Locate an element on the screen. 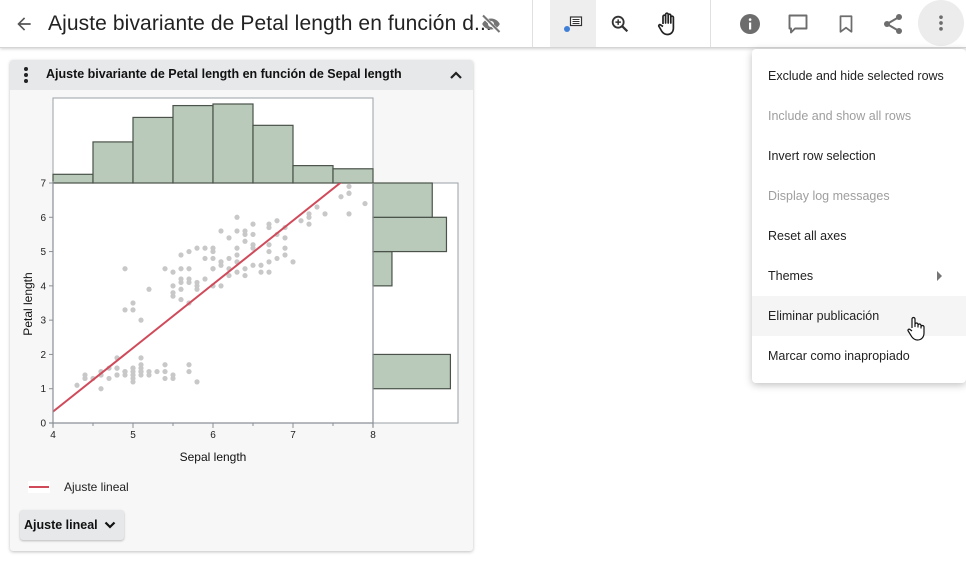 The width and height of the screenshot is (966, 566). y-tick-label: 0 is located at coordinates (43, 424).